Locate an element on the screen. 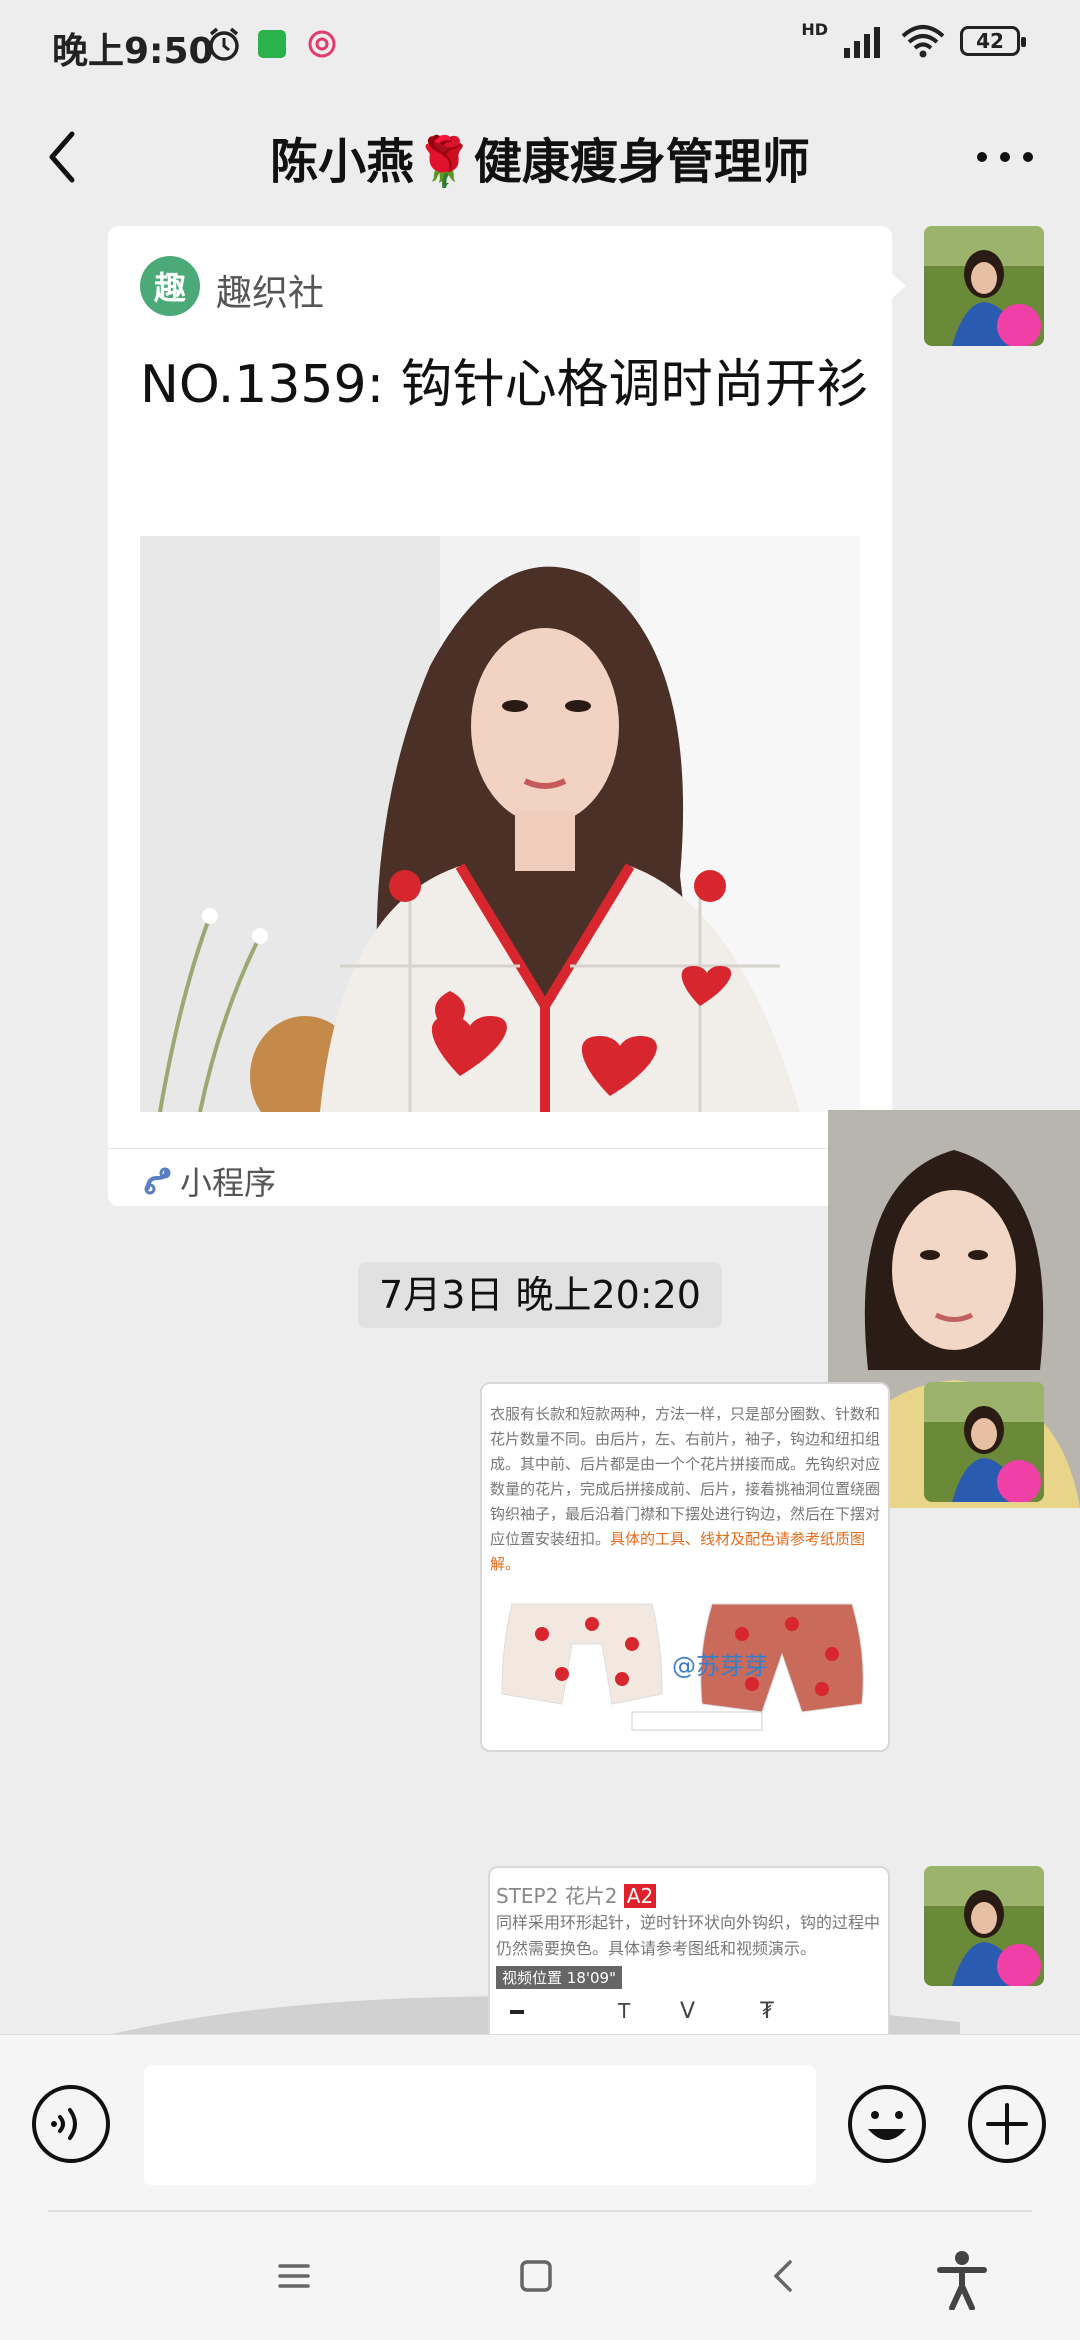  doc-step-title: STEP2 花片2 A2 is located at coordinates (576, 1894).